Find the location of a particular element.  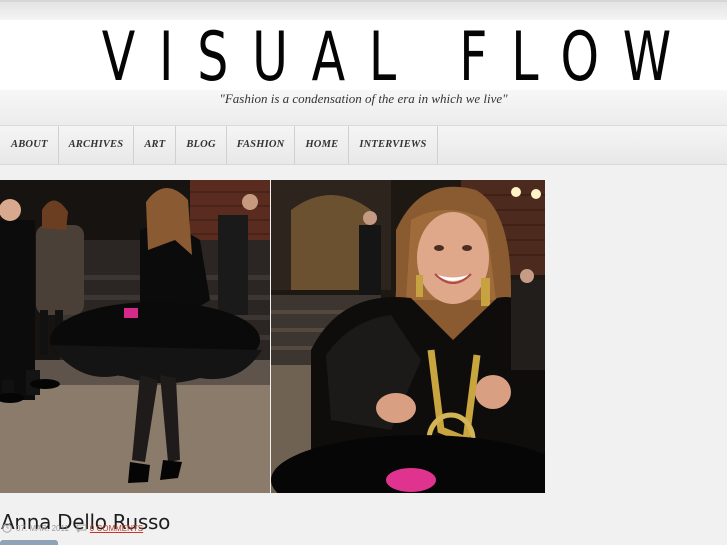

masthead: VISUAL FLOW is located at coordinates (363, 56).